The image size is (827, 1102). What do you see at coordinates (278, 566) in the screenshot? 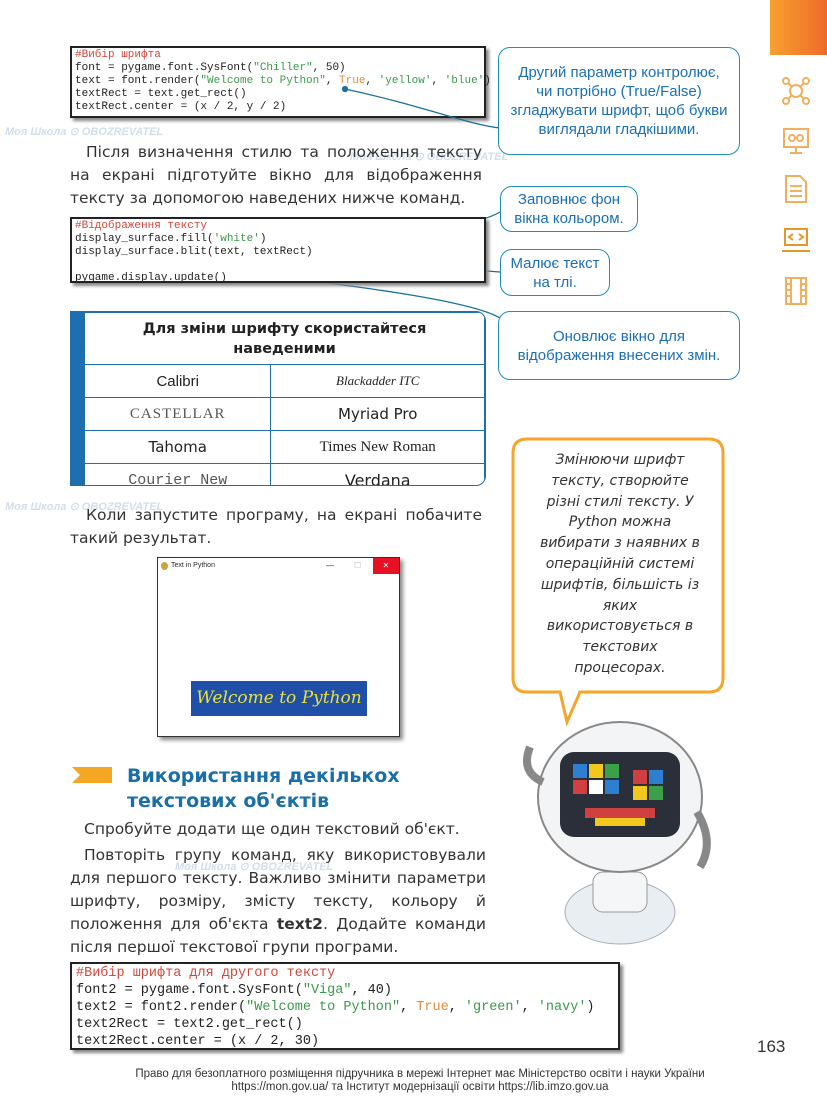
I see `window-titlebar: Text in Python — ☐ ✕` at bounding box center [278, 566].